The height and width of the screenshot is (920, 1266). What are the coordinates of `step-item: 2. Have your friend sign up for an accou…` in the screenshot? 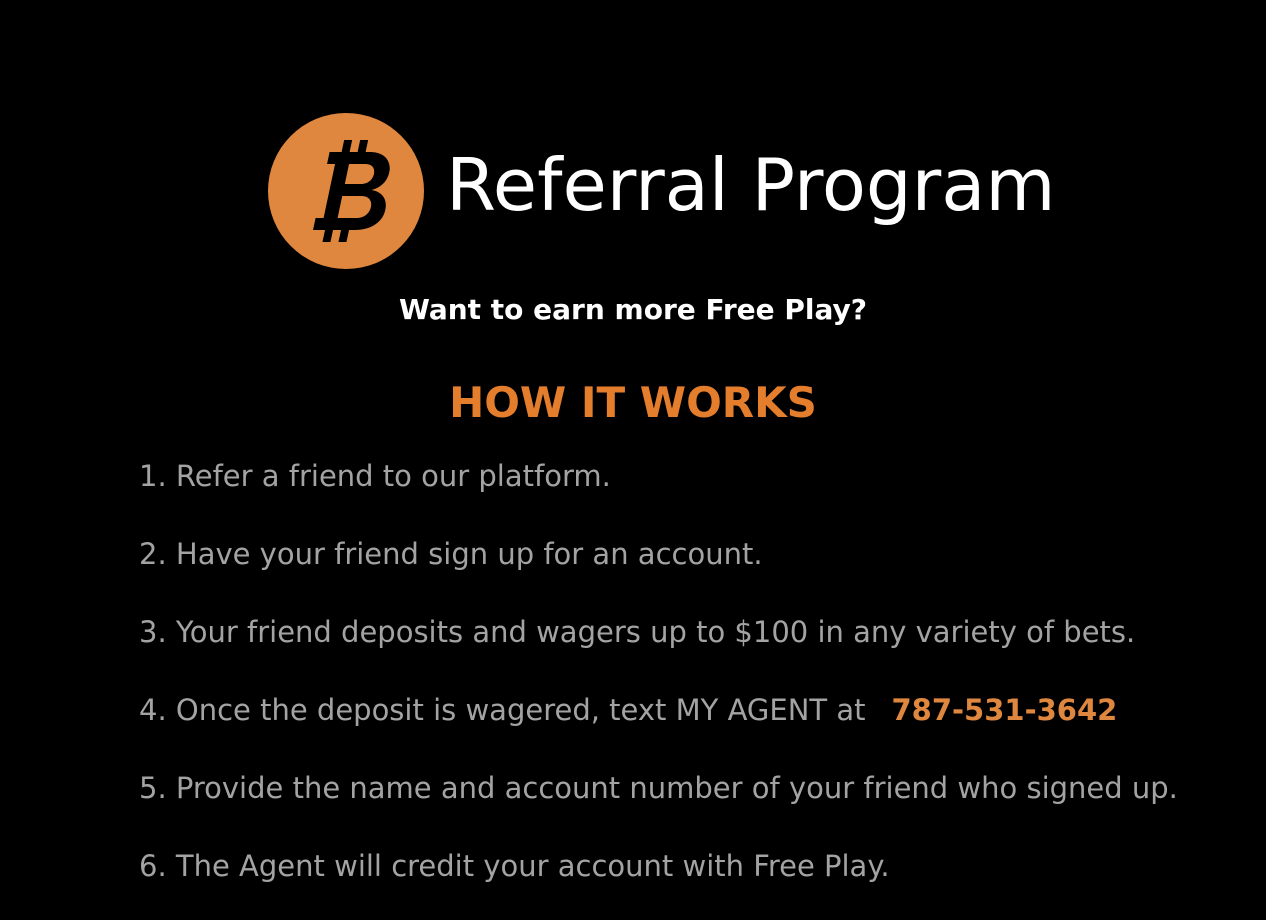 It's located at (658, 572).